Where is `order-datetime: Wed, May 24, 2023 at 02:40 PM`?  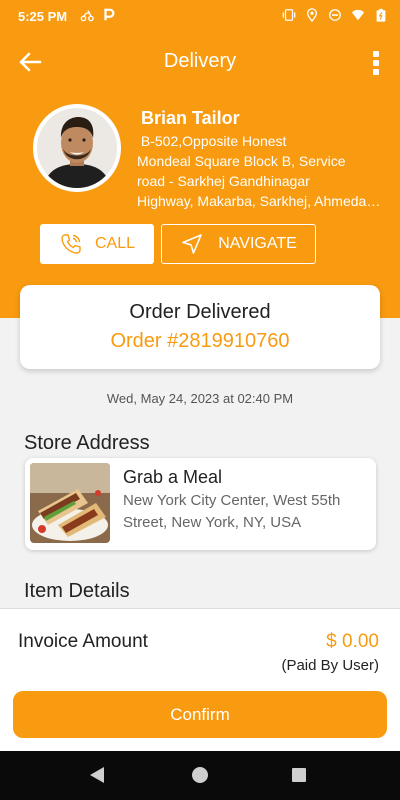
order-datetime: Wed, May 24, 2023 at 02:40 PM is located at coordinates (200, 398).